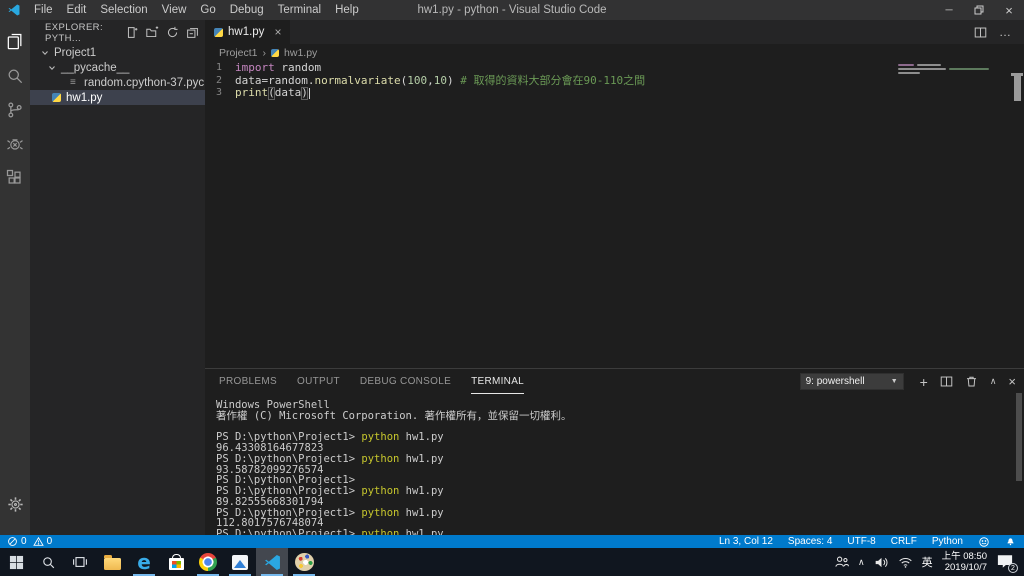  I want to click on clock: 上午 08:50 2019/10/7, so click(964, 562).